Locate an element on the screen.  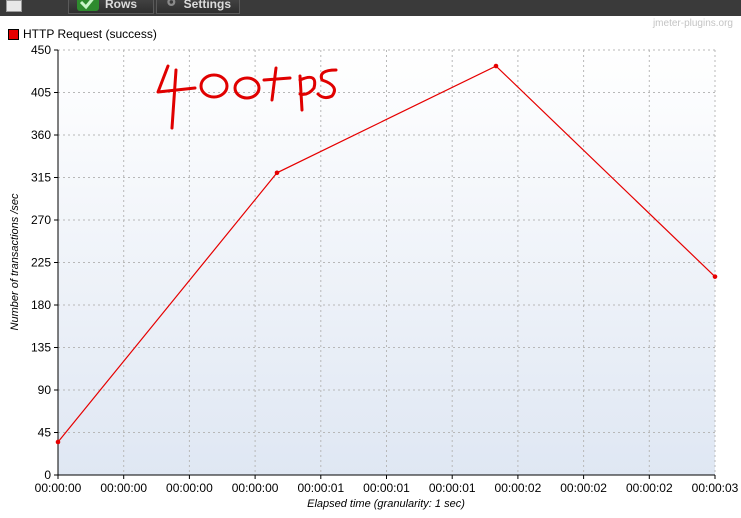
y-axis-title: Number of transactions /sec is located at coordinates (15, 261).